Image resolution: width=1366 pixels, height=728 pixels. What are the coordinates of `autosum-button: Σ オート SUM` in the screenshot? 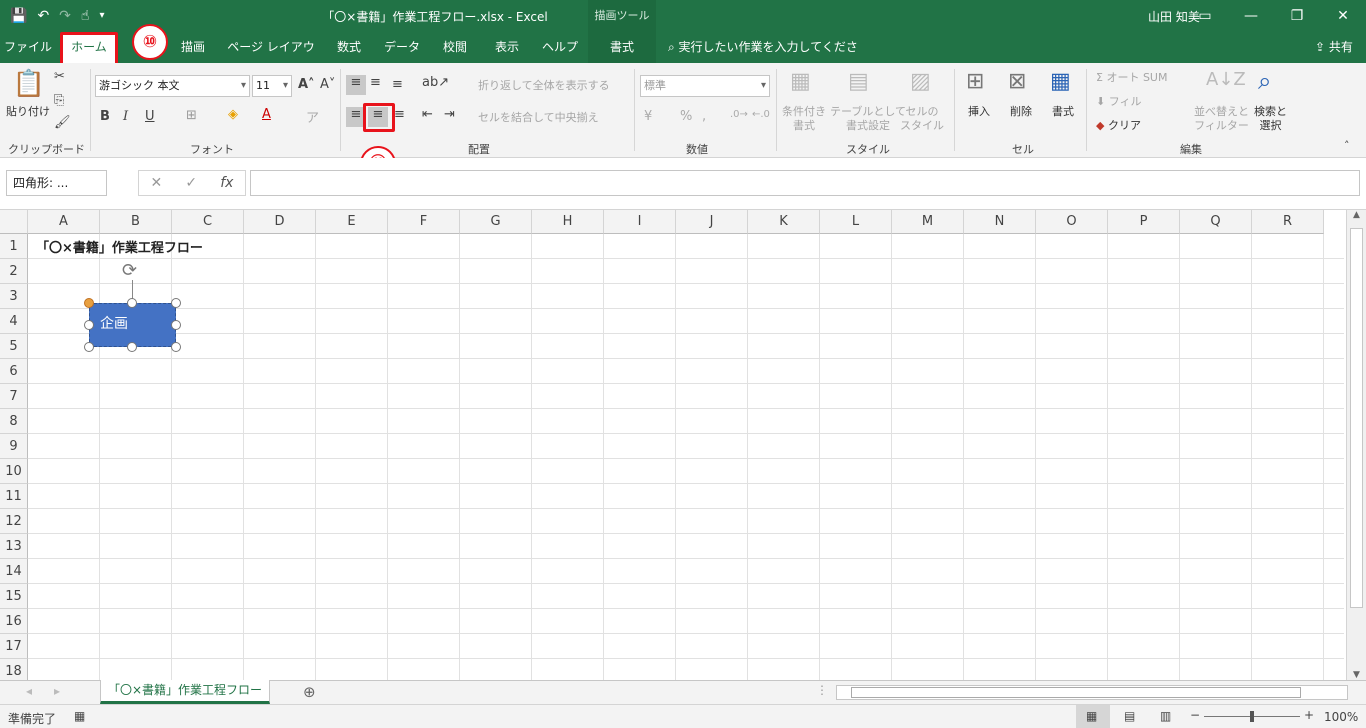 It's located at (1131, 78).